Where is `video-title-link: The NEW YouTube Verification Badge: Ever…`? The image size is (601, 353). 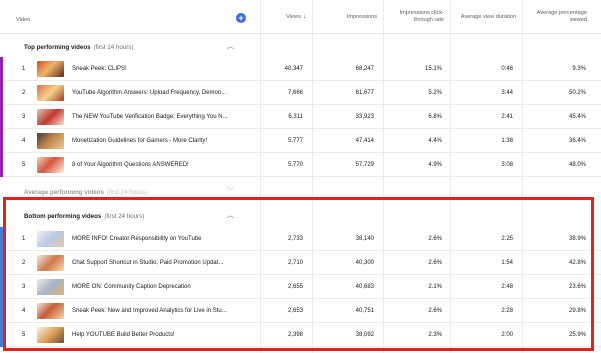
video-title-link: The NEW YouTube Verification Badge: Ever… is located at coordinates (156, 117).